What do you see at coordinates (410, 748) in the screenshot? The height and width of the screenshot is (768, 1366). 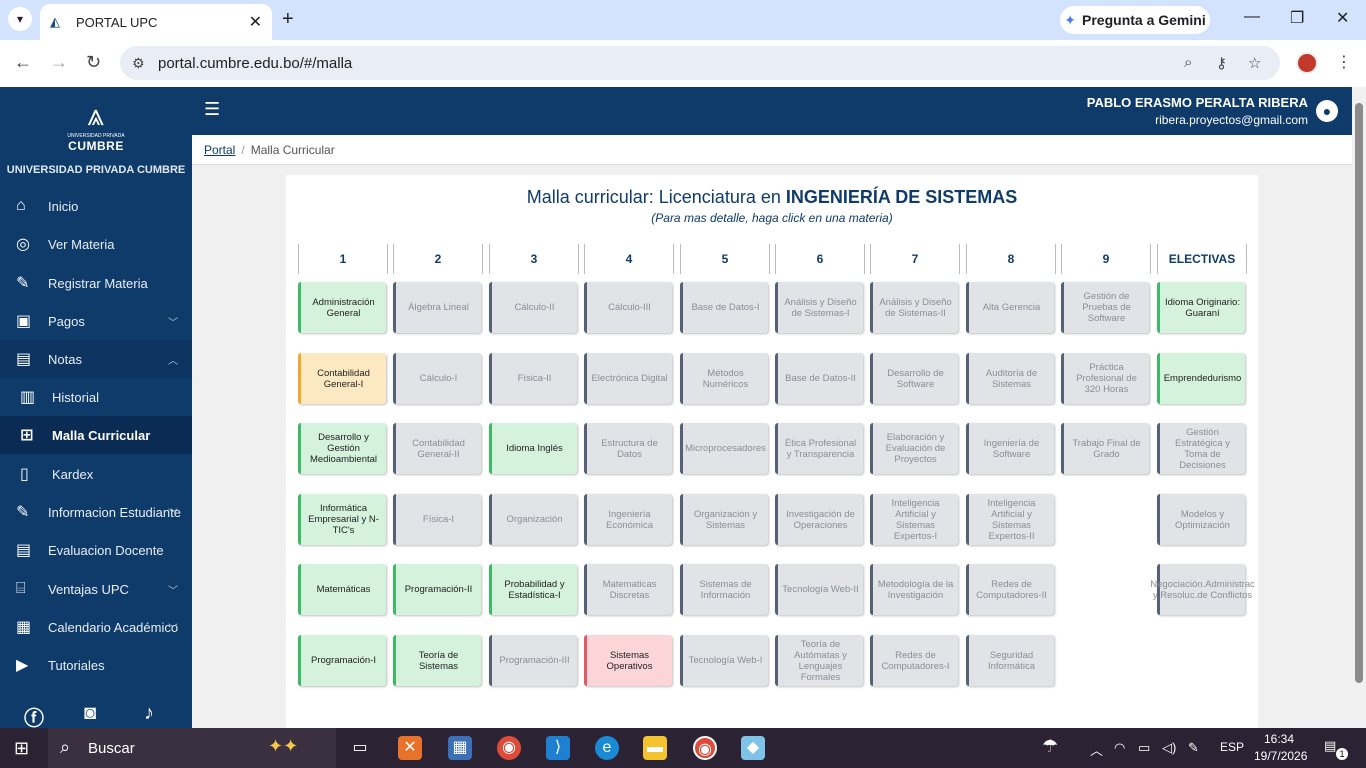 I see `xampp-icon: ✕` at bounding box center [410, 748].